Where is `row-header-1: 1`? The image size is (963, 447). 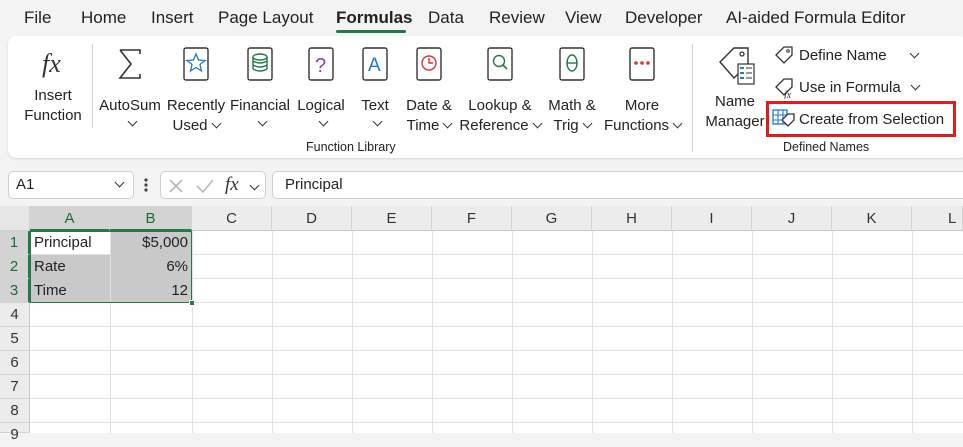
row-header-1: 1 is located at coordinates (15, 243).